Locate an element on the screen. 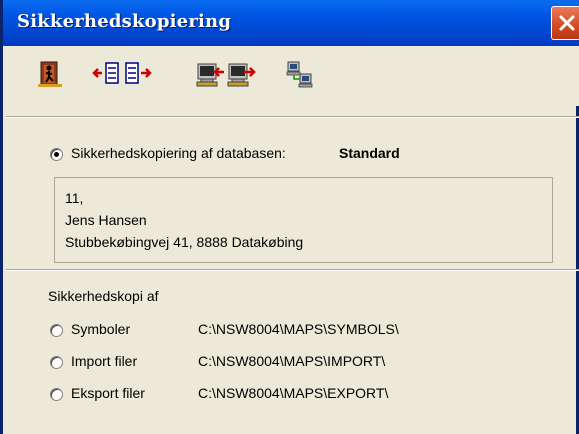 The image size is (579, 434). exit-door-icon is located at coordinates (50, 74).